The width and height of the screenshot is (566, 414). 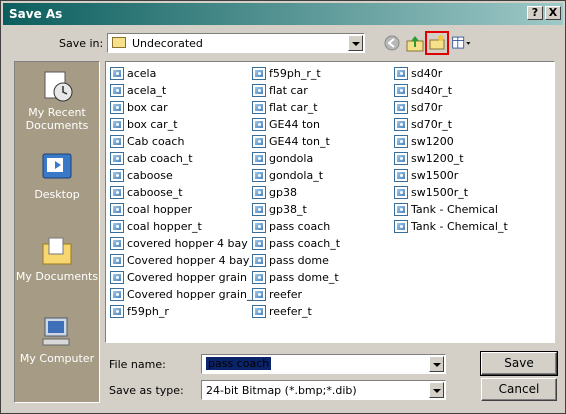 What do you see at coordinates (183, 141) in the screenshot?
I see `file-item: Cab coach` at bounding box center [183, 141].